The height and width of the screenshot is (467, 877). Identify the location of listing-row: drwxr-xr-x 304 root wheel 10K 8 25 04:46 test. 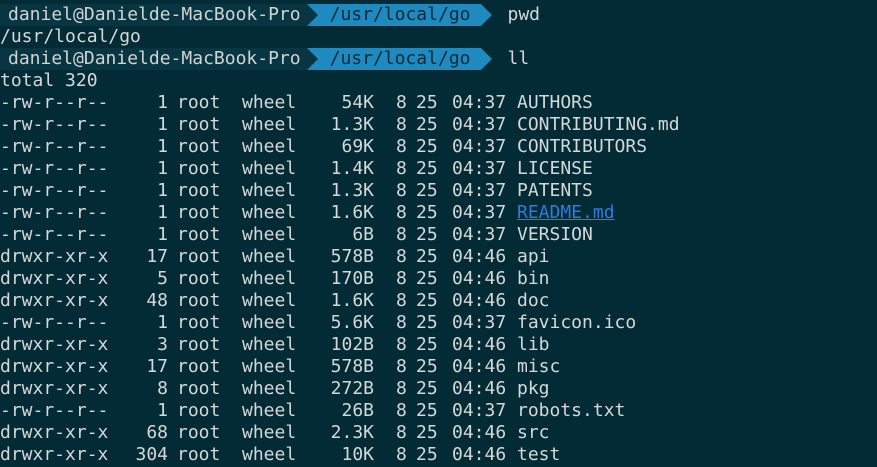
(438, 455).